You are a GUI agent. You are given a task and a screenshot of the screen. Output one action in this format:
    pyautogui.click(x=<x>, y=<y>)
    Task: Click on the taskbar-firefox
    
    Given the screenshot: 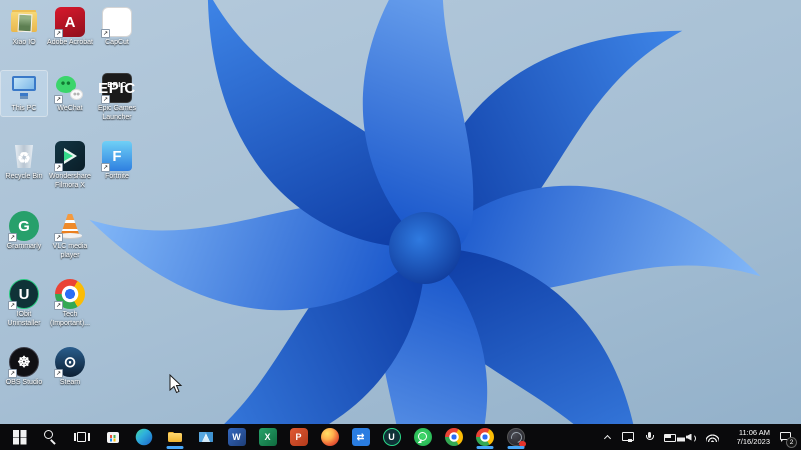 What is the action you would take?
    pyautogui.click(x=329, y=437)
    